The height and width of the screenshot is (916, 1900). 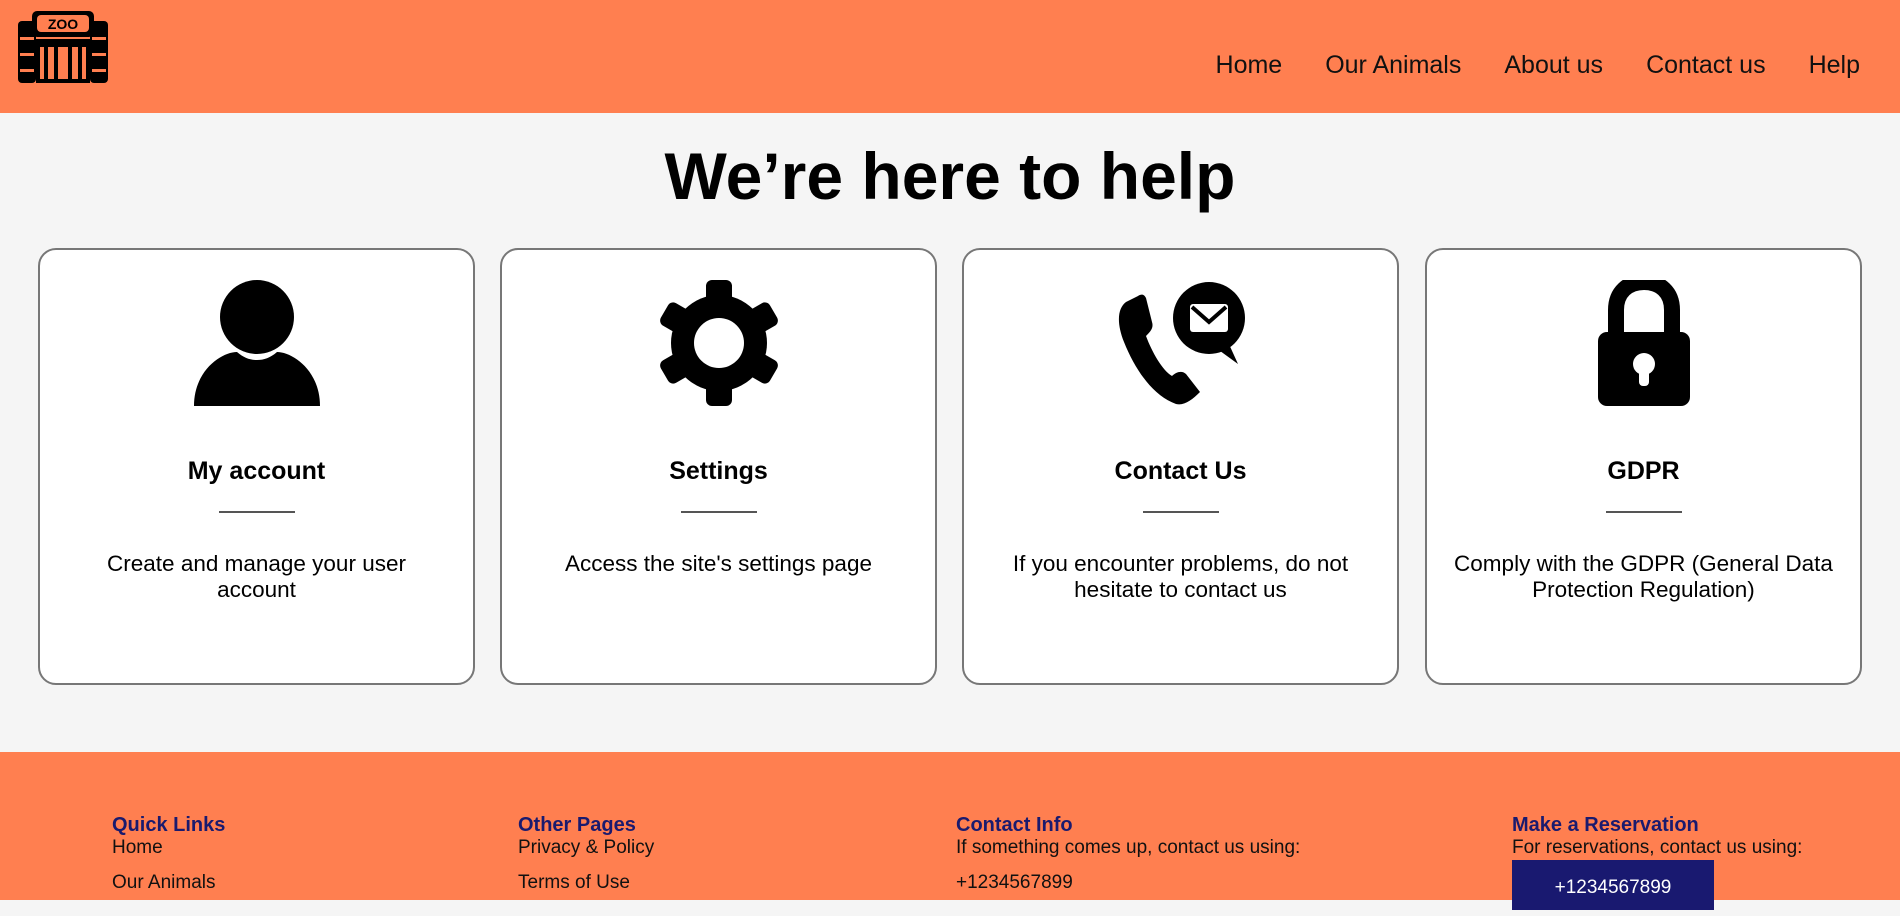 I want to click on footer-link-terms: Terms of Use, so click(x=586, y=883).